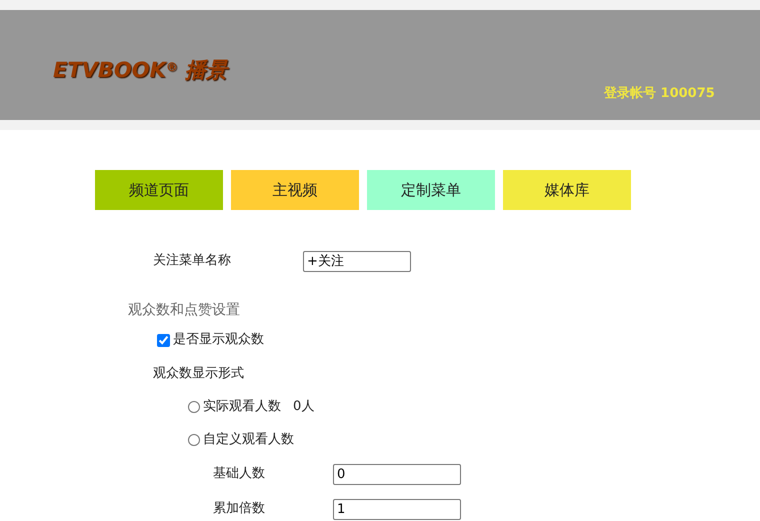  I want to click on logo: ETVBOOK$^{®}$ 播景, so click(140, 71).